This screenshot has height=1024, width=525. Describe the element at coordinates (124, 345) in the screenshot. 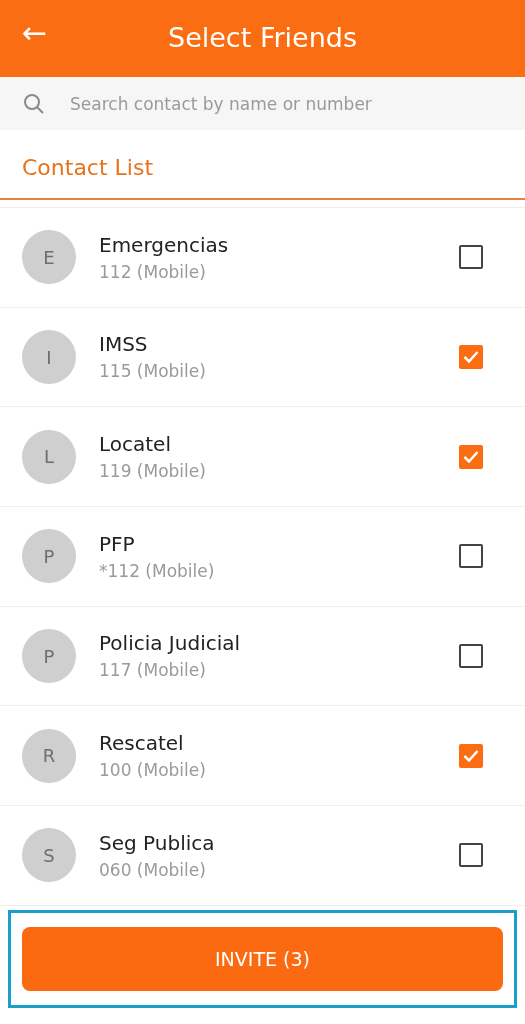

I see `contact-name: IMSS` at that location.